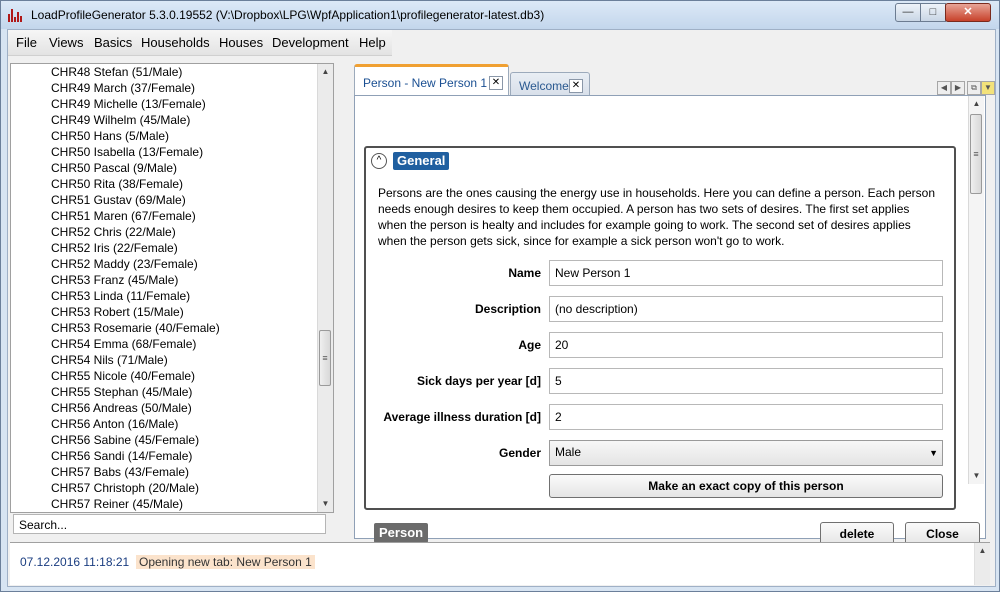 This screenshot has height=592, width=1000. Describe the element at coordinates (746, 381) in the screenshot. I see `sick-days-field: 5` at that location.